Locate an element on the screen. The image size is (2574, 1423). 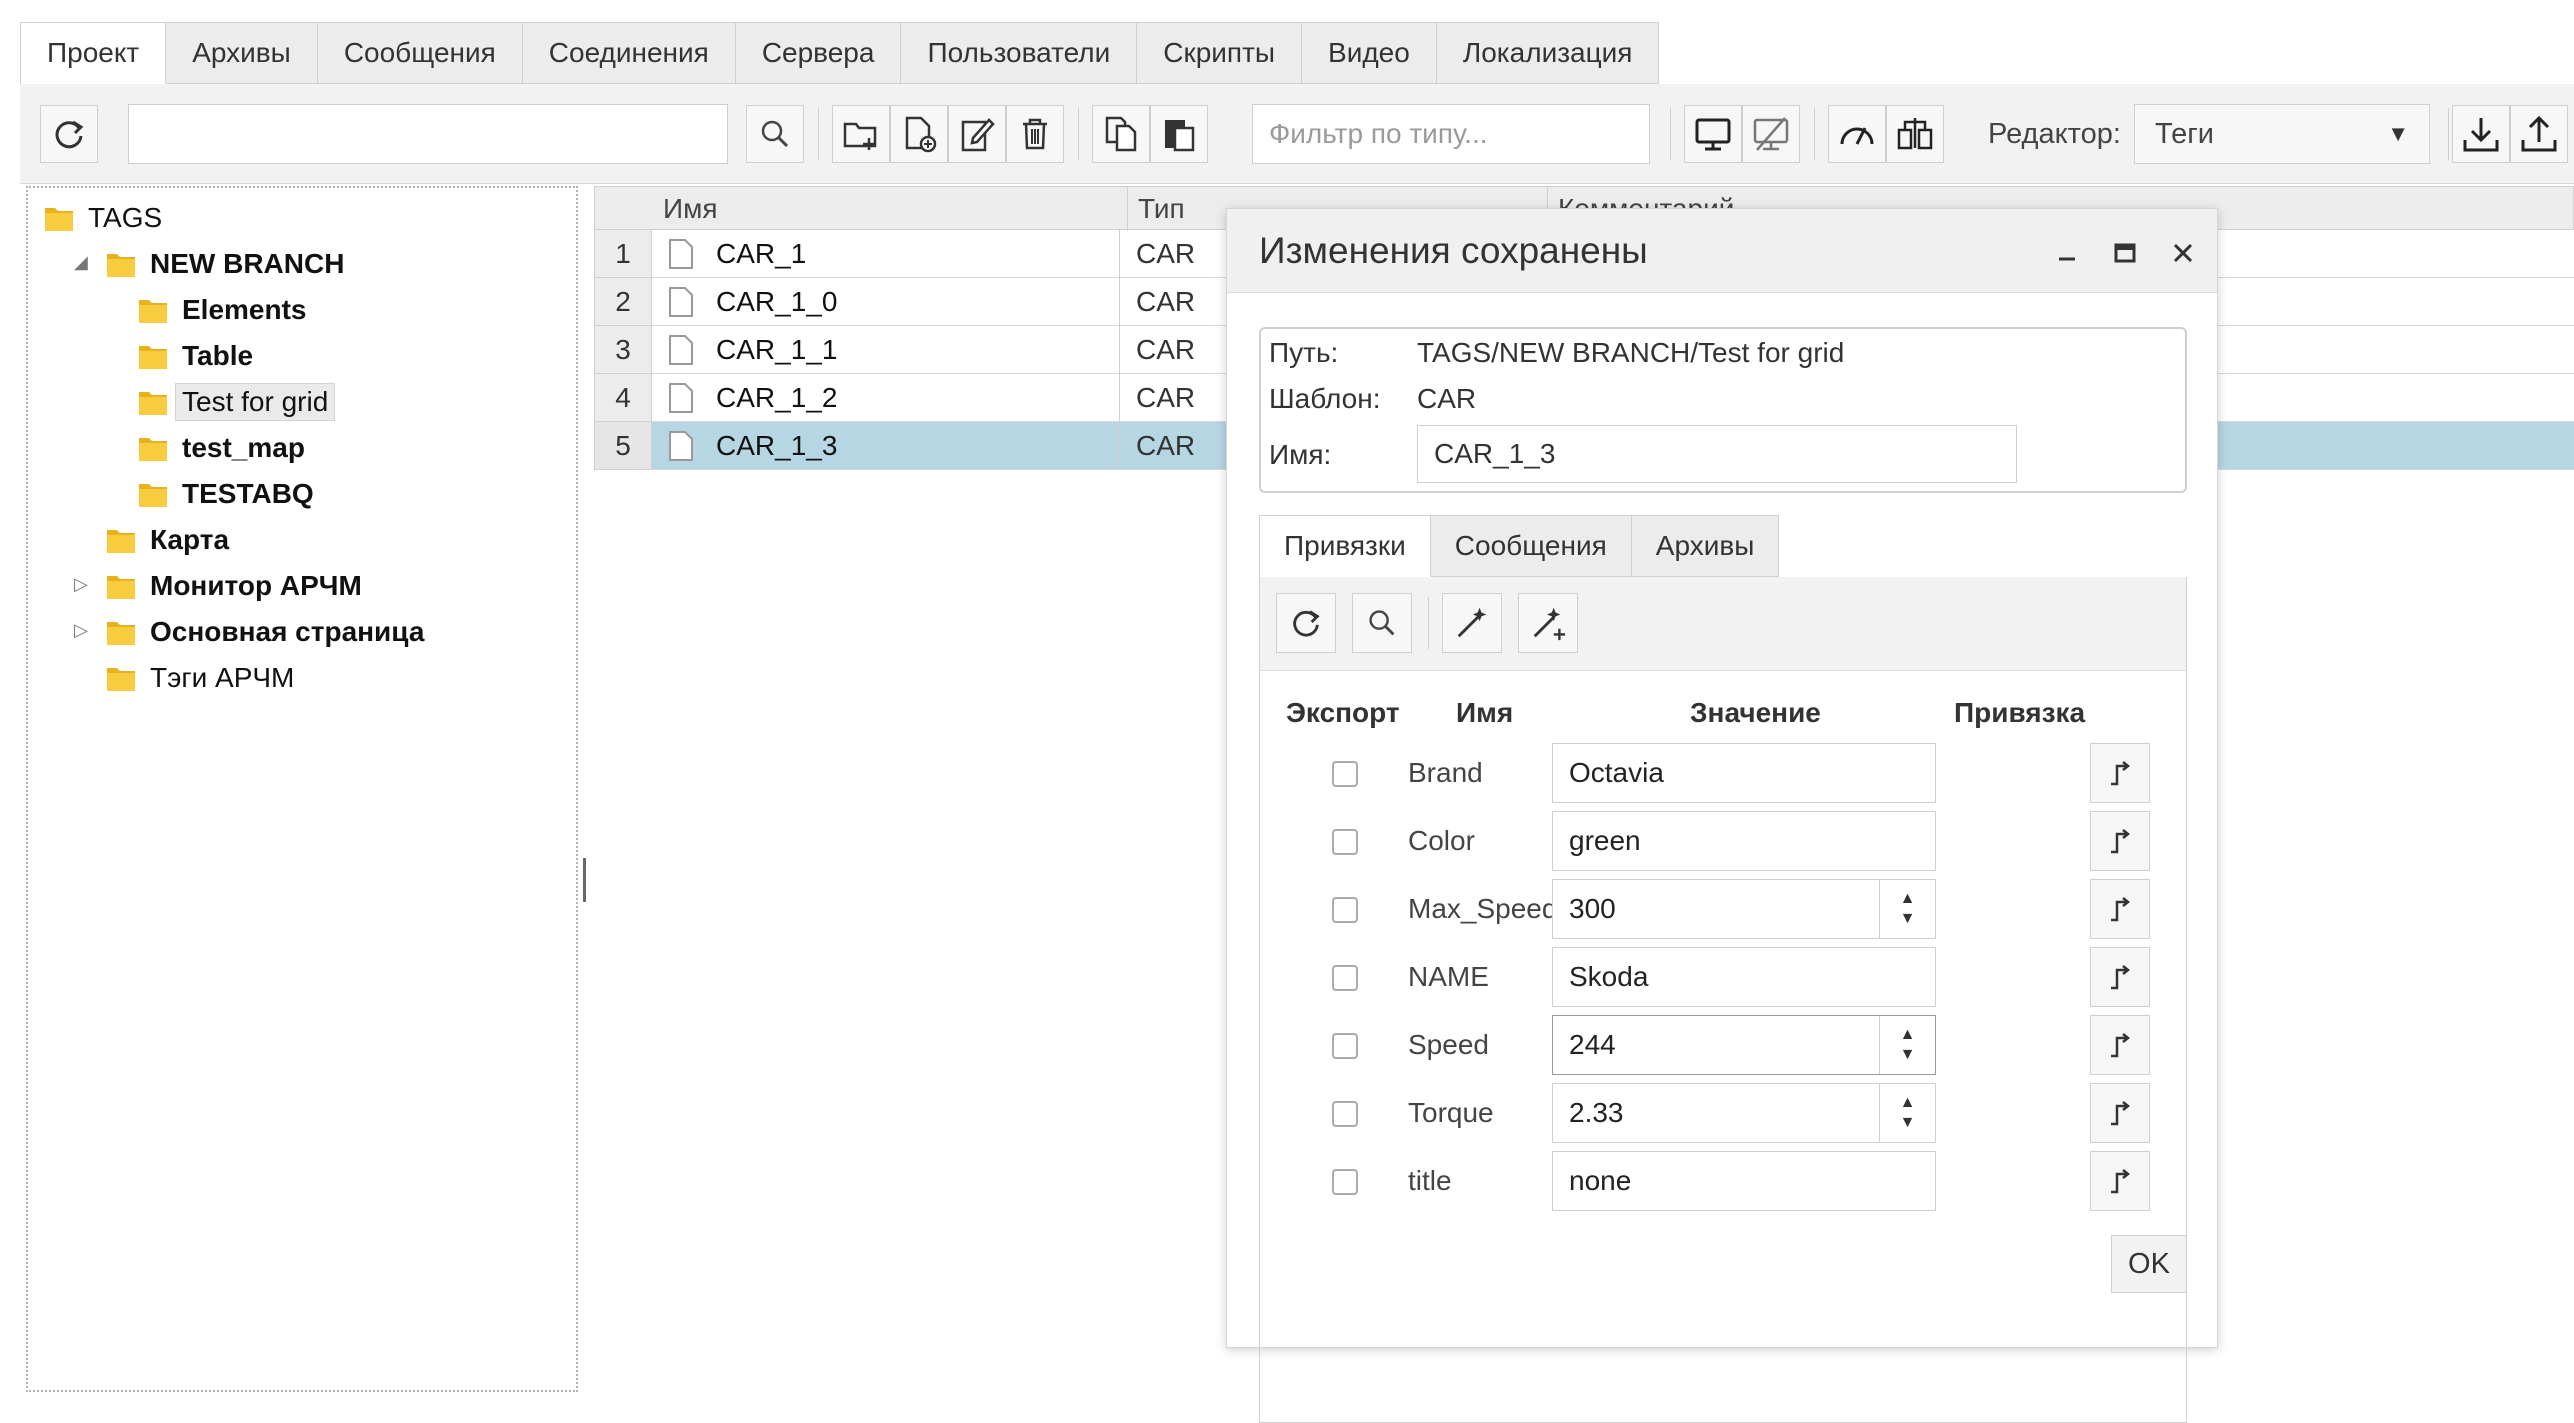
magic-wand-plus-icon is located at coordinates (1549, 624).